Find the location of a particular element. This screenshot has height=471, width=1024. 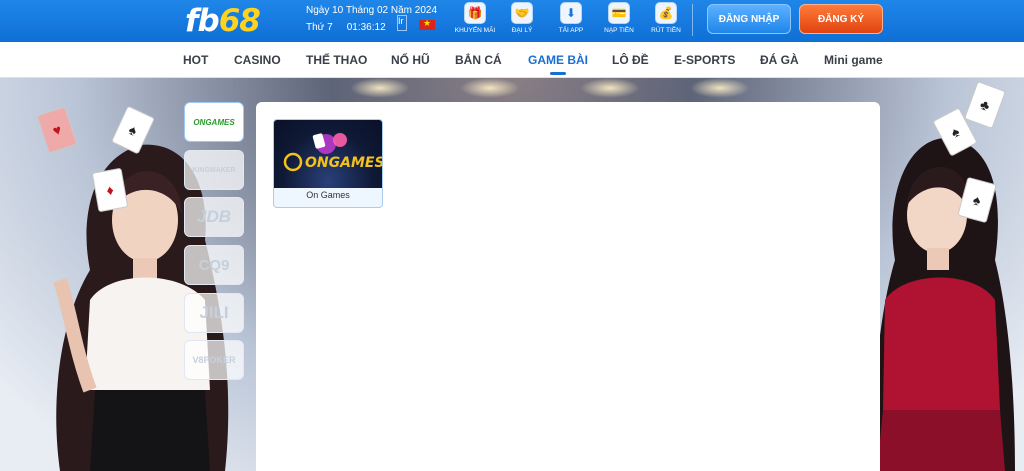

provider-jili: JILI is located at coordinates (214, 313).